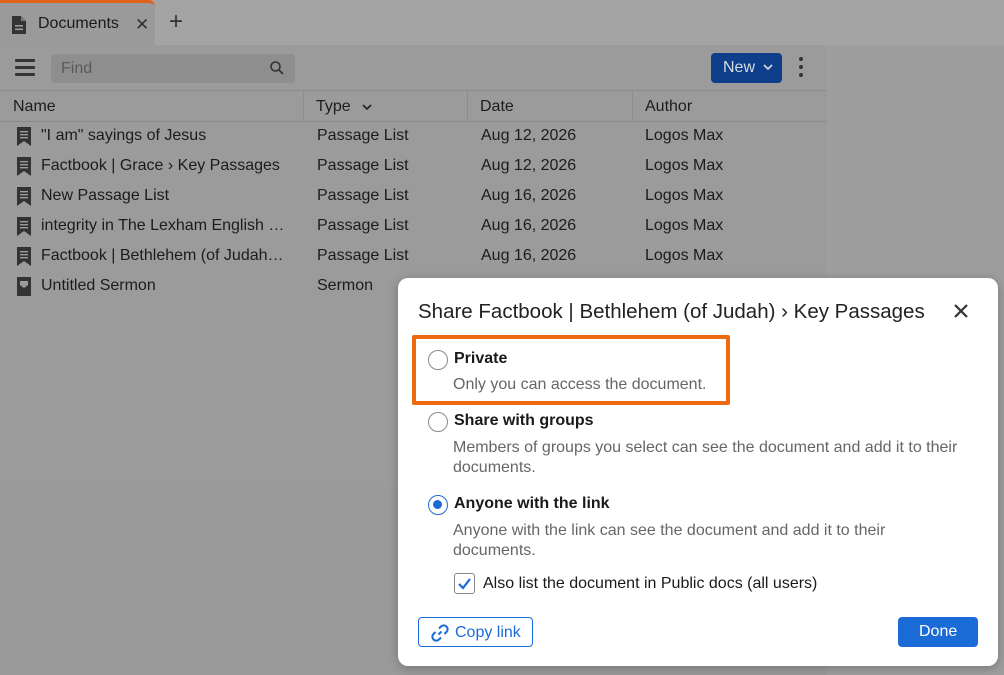 This screenshot has width=1004, height=675. Describe the element at coordinates (961, 311) in the screenshot. I see `close-icon` at that location.